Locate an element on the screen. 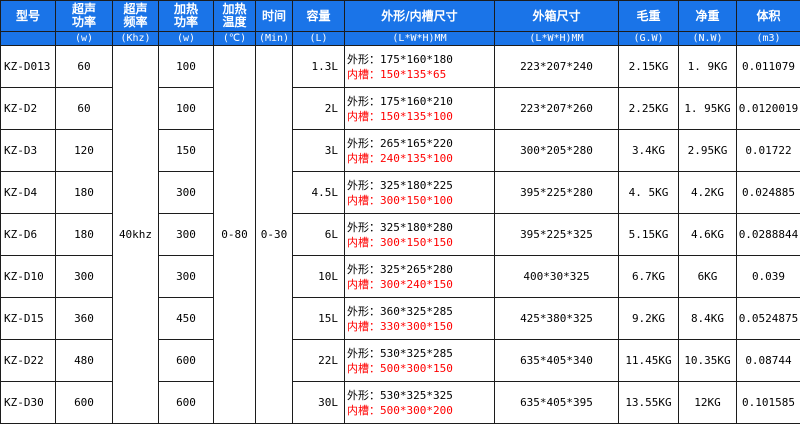 This screenshot has width=800, height=424. cell-box-size: 635*405*340 is located at coordinates (556, 360).